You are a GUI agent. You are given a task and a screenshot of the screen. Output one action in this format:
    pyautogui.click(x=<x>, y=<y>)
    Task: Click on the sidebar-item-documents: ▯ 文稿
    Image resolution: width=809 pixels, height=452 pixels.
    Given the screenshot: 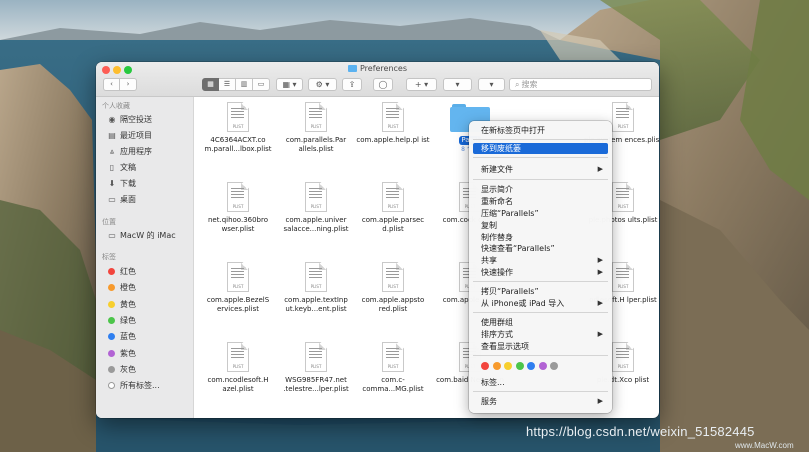 What is the action you would take?
    pyautogui.click(x=121, y=167)
    